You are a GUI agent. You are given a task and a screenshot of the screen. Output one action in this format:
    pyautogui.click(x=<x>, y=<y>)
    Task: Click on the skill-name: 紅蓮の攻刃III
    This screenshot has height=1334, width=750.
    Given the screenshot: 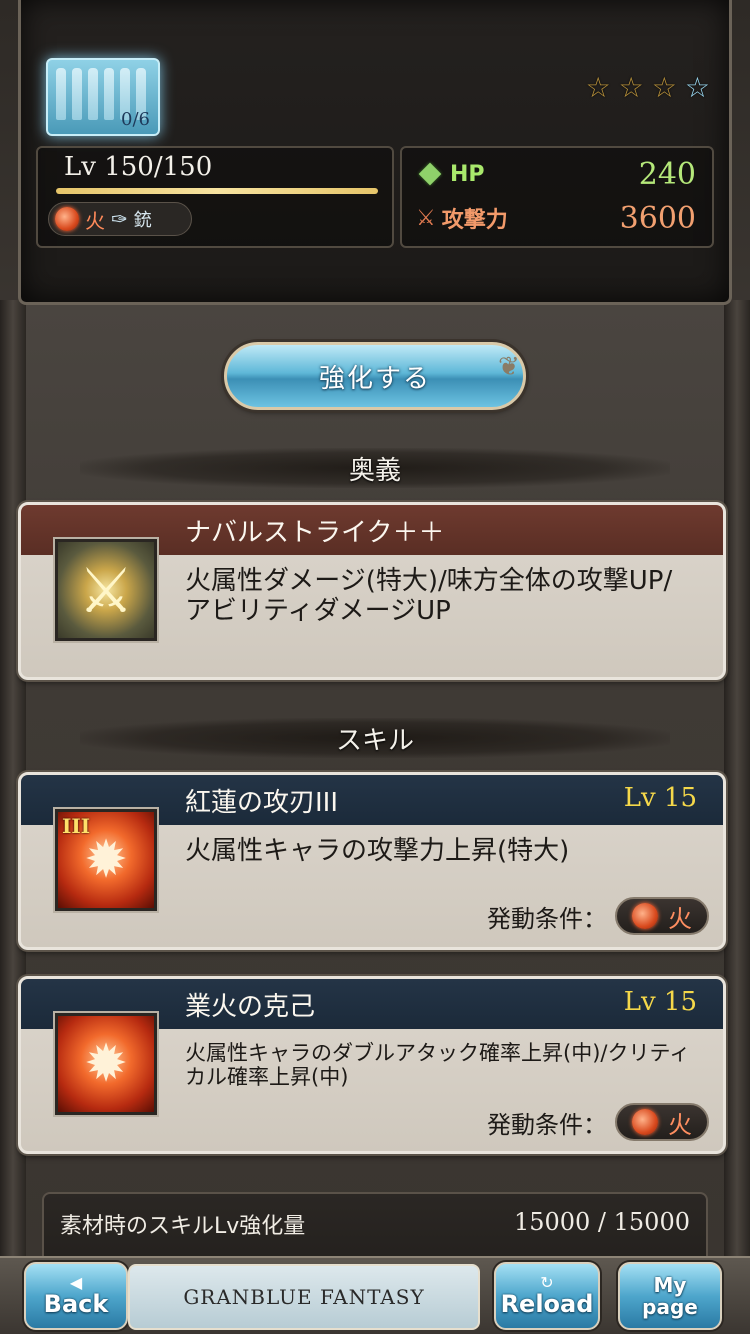 What is the action you would take?
    pyautogui.click(x=262, y=802)
    